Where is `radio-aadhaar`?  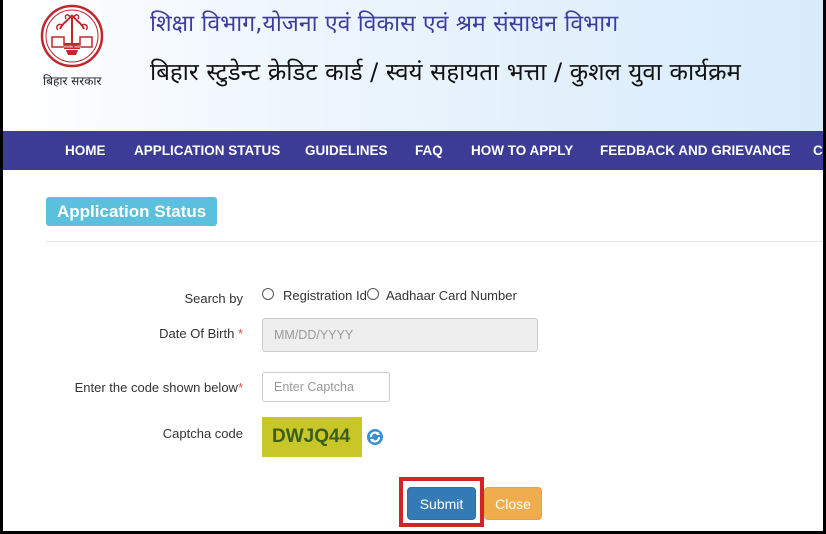 radio-aadhaar is located at coordinates (373, 294).